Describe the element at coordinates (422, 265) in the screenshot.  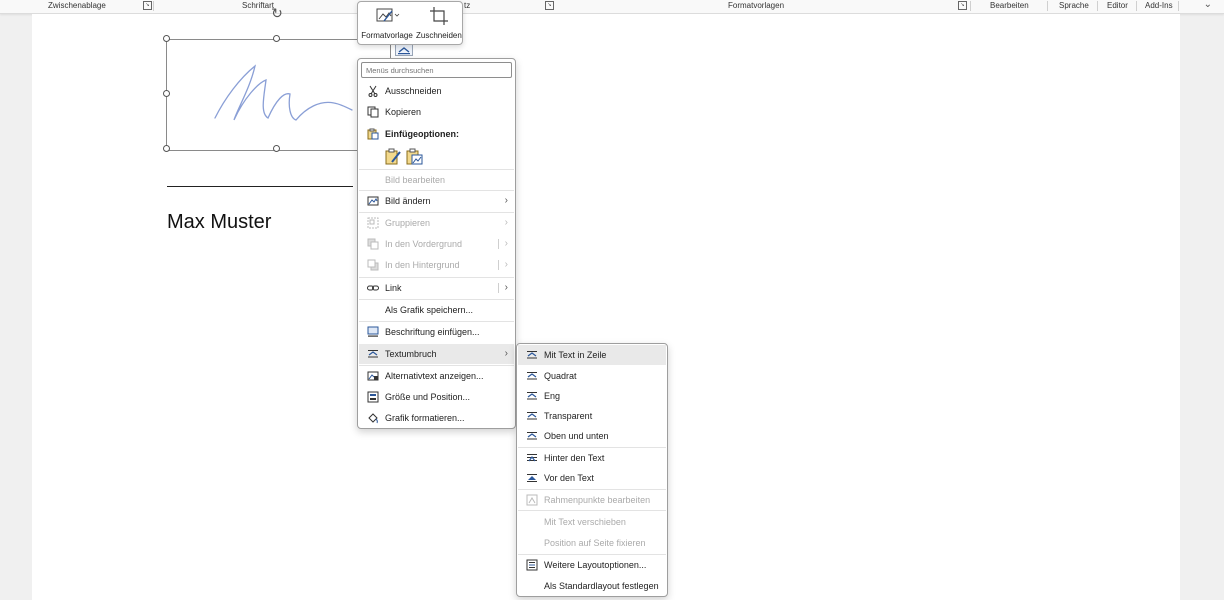
I see `menu-item-label: In den Hintergrund` at that location.